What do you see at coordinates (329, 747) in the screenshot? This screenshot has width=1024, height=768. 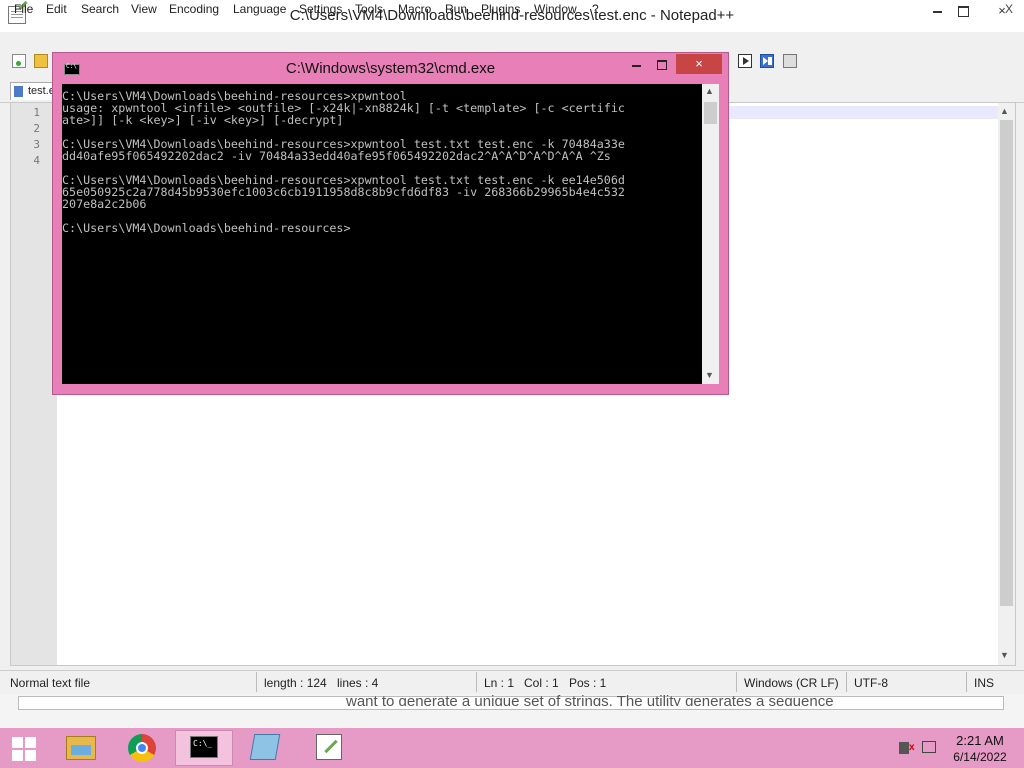 I see `notepadpp-icon` at bounding box center [329, 747].